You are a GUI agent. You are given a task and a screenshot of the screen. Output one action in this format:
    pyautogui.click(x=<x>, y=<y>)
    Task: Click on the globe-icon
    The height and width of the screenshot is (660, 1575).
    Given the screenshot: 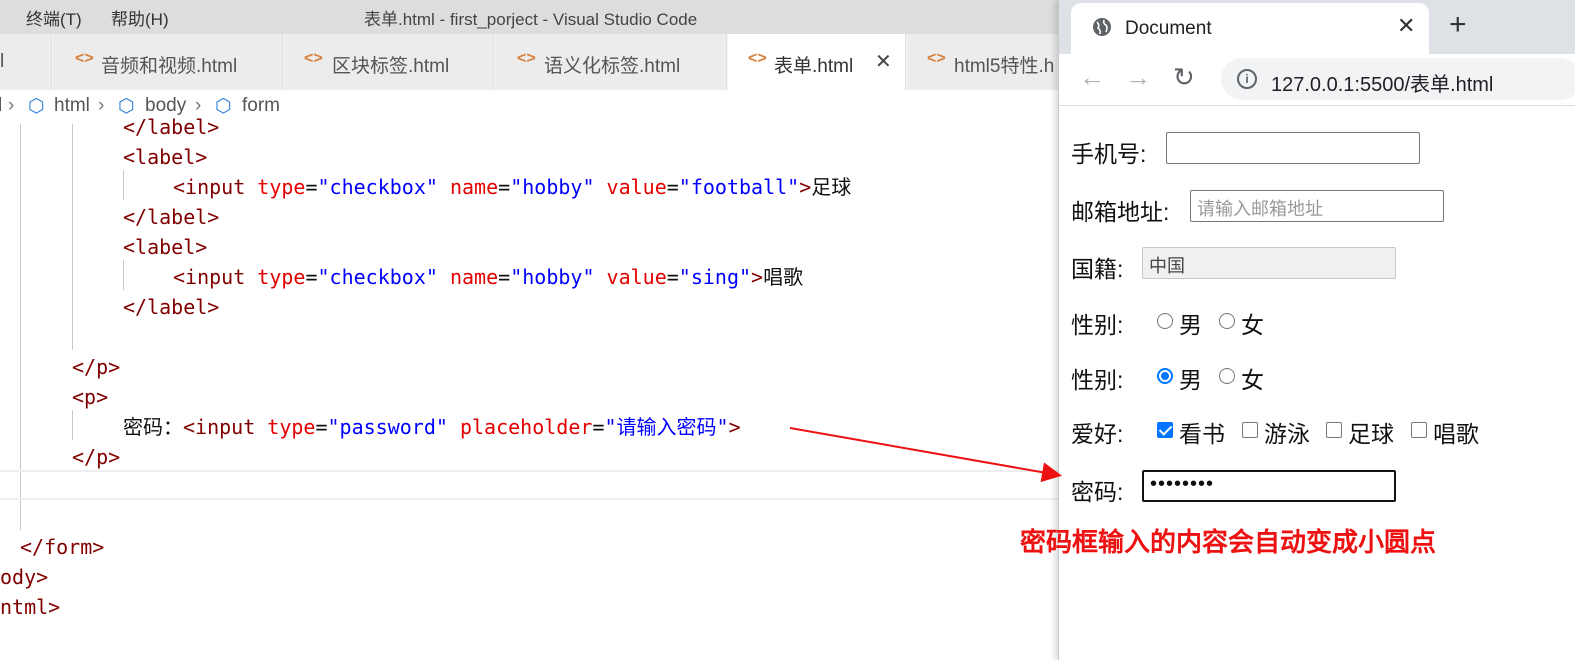 What is the action you would take?
    pyautogui.click(x=1102, y=27)
    